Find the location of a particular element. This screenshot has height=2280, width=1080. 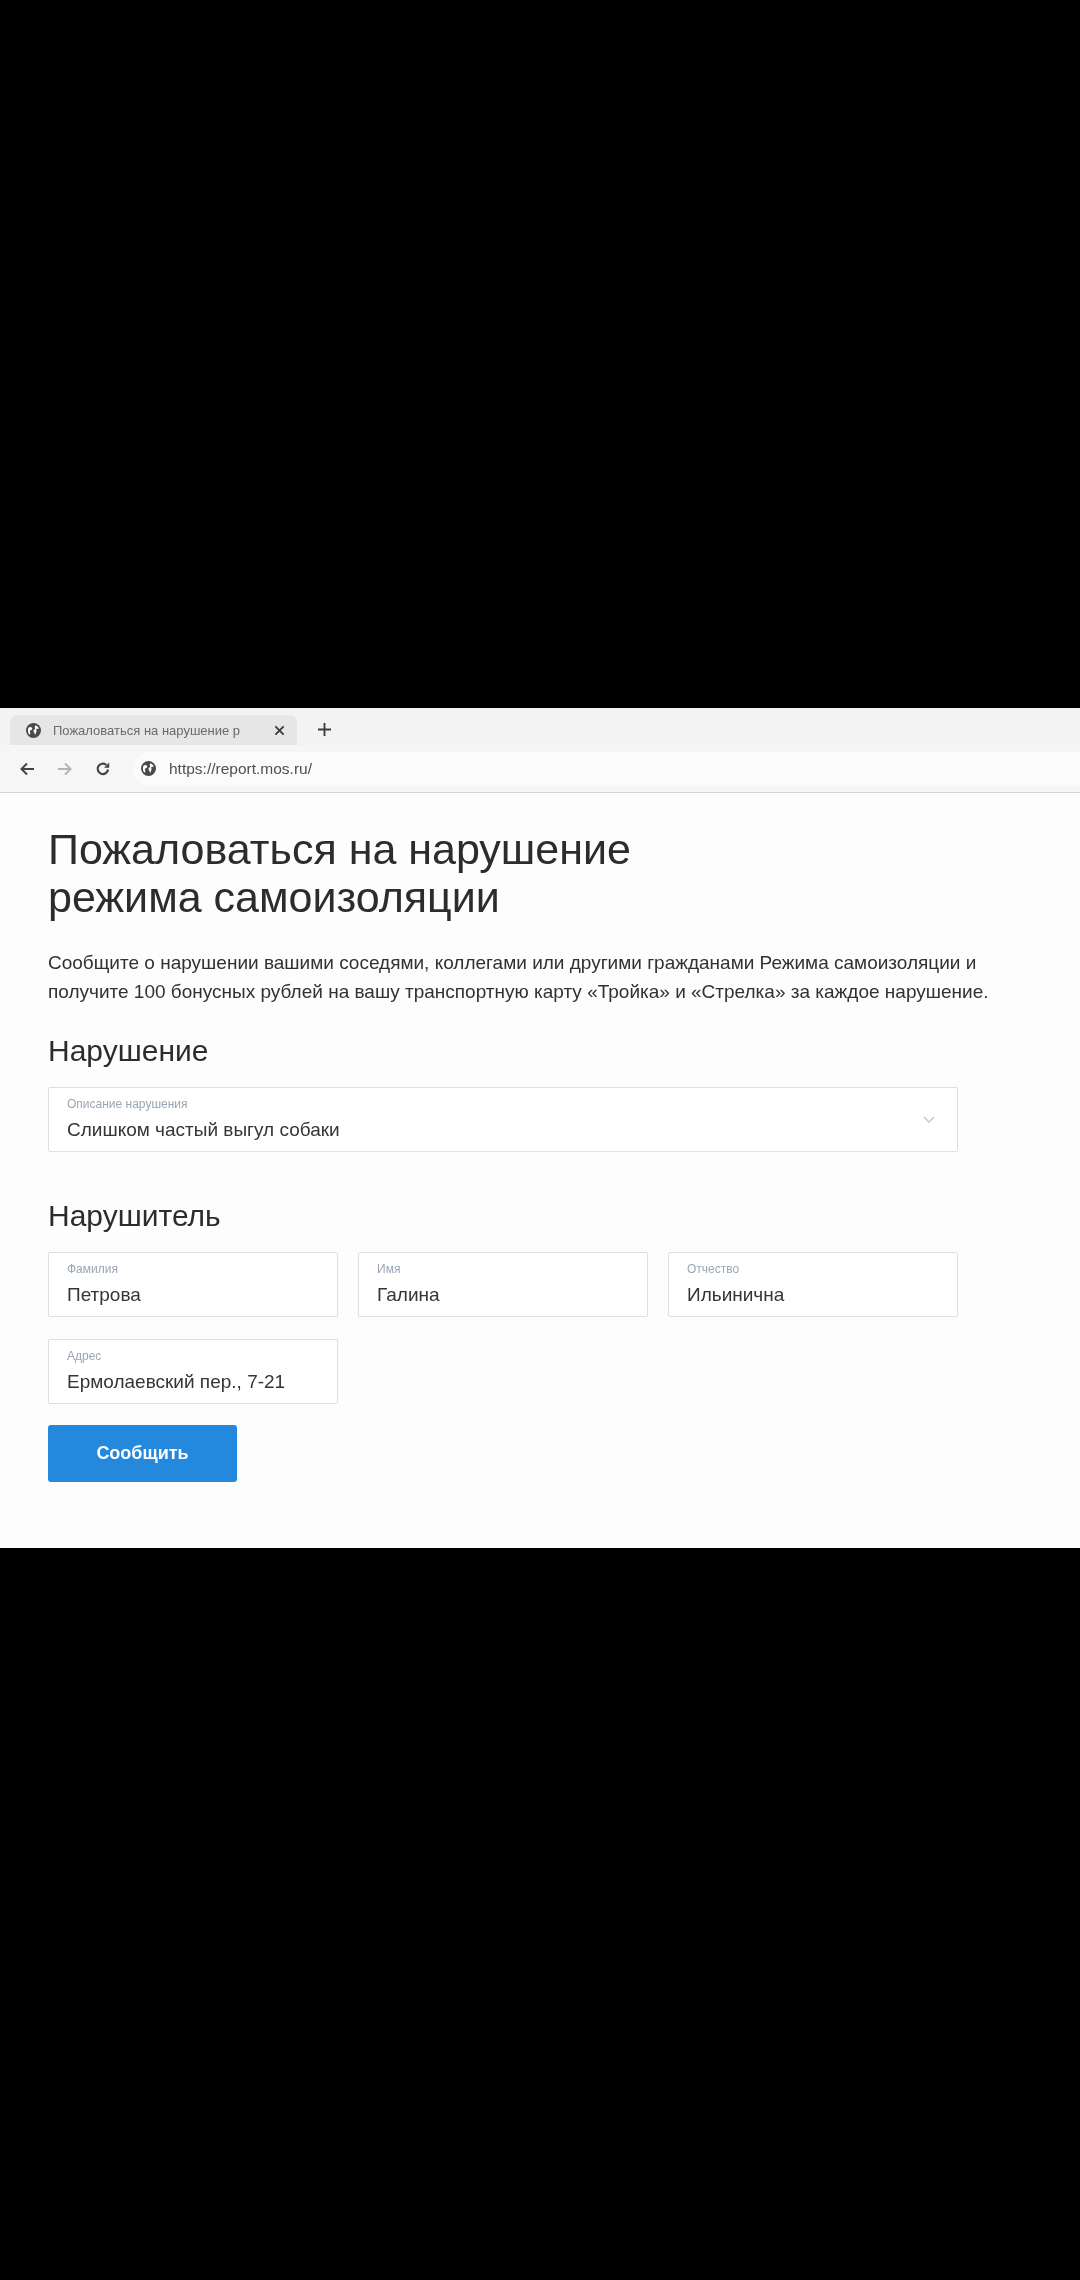

field-label: Отчество is located at coordinates (714, 1269).